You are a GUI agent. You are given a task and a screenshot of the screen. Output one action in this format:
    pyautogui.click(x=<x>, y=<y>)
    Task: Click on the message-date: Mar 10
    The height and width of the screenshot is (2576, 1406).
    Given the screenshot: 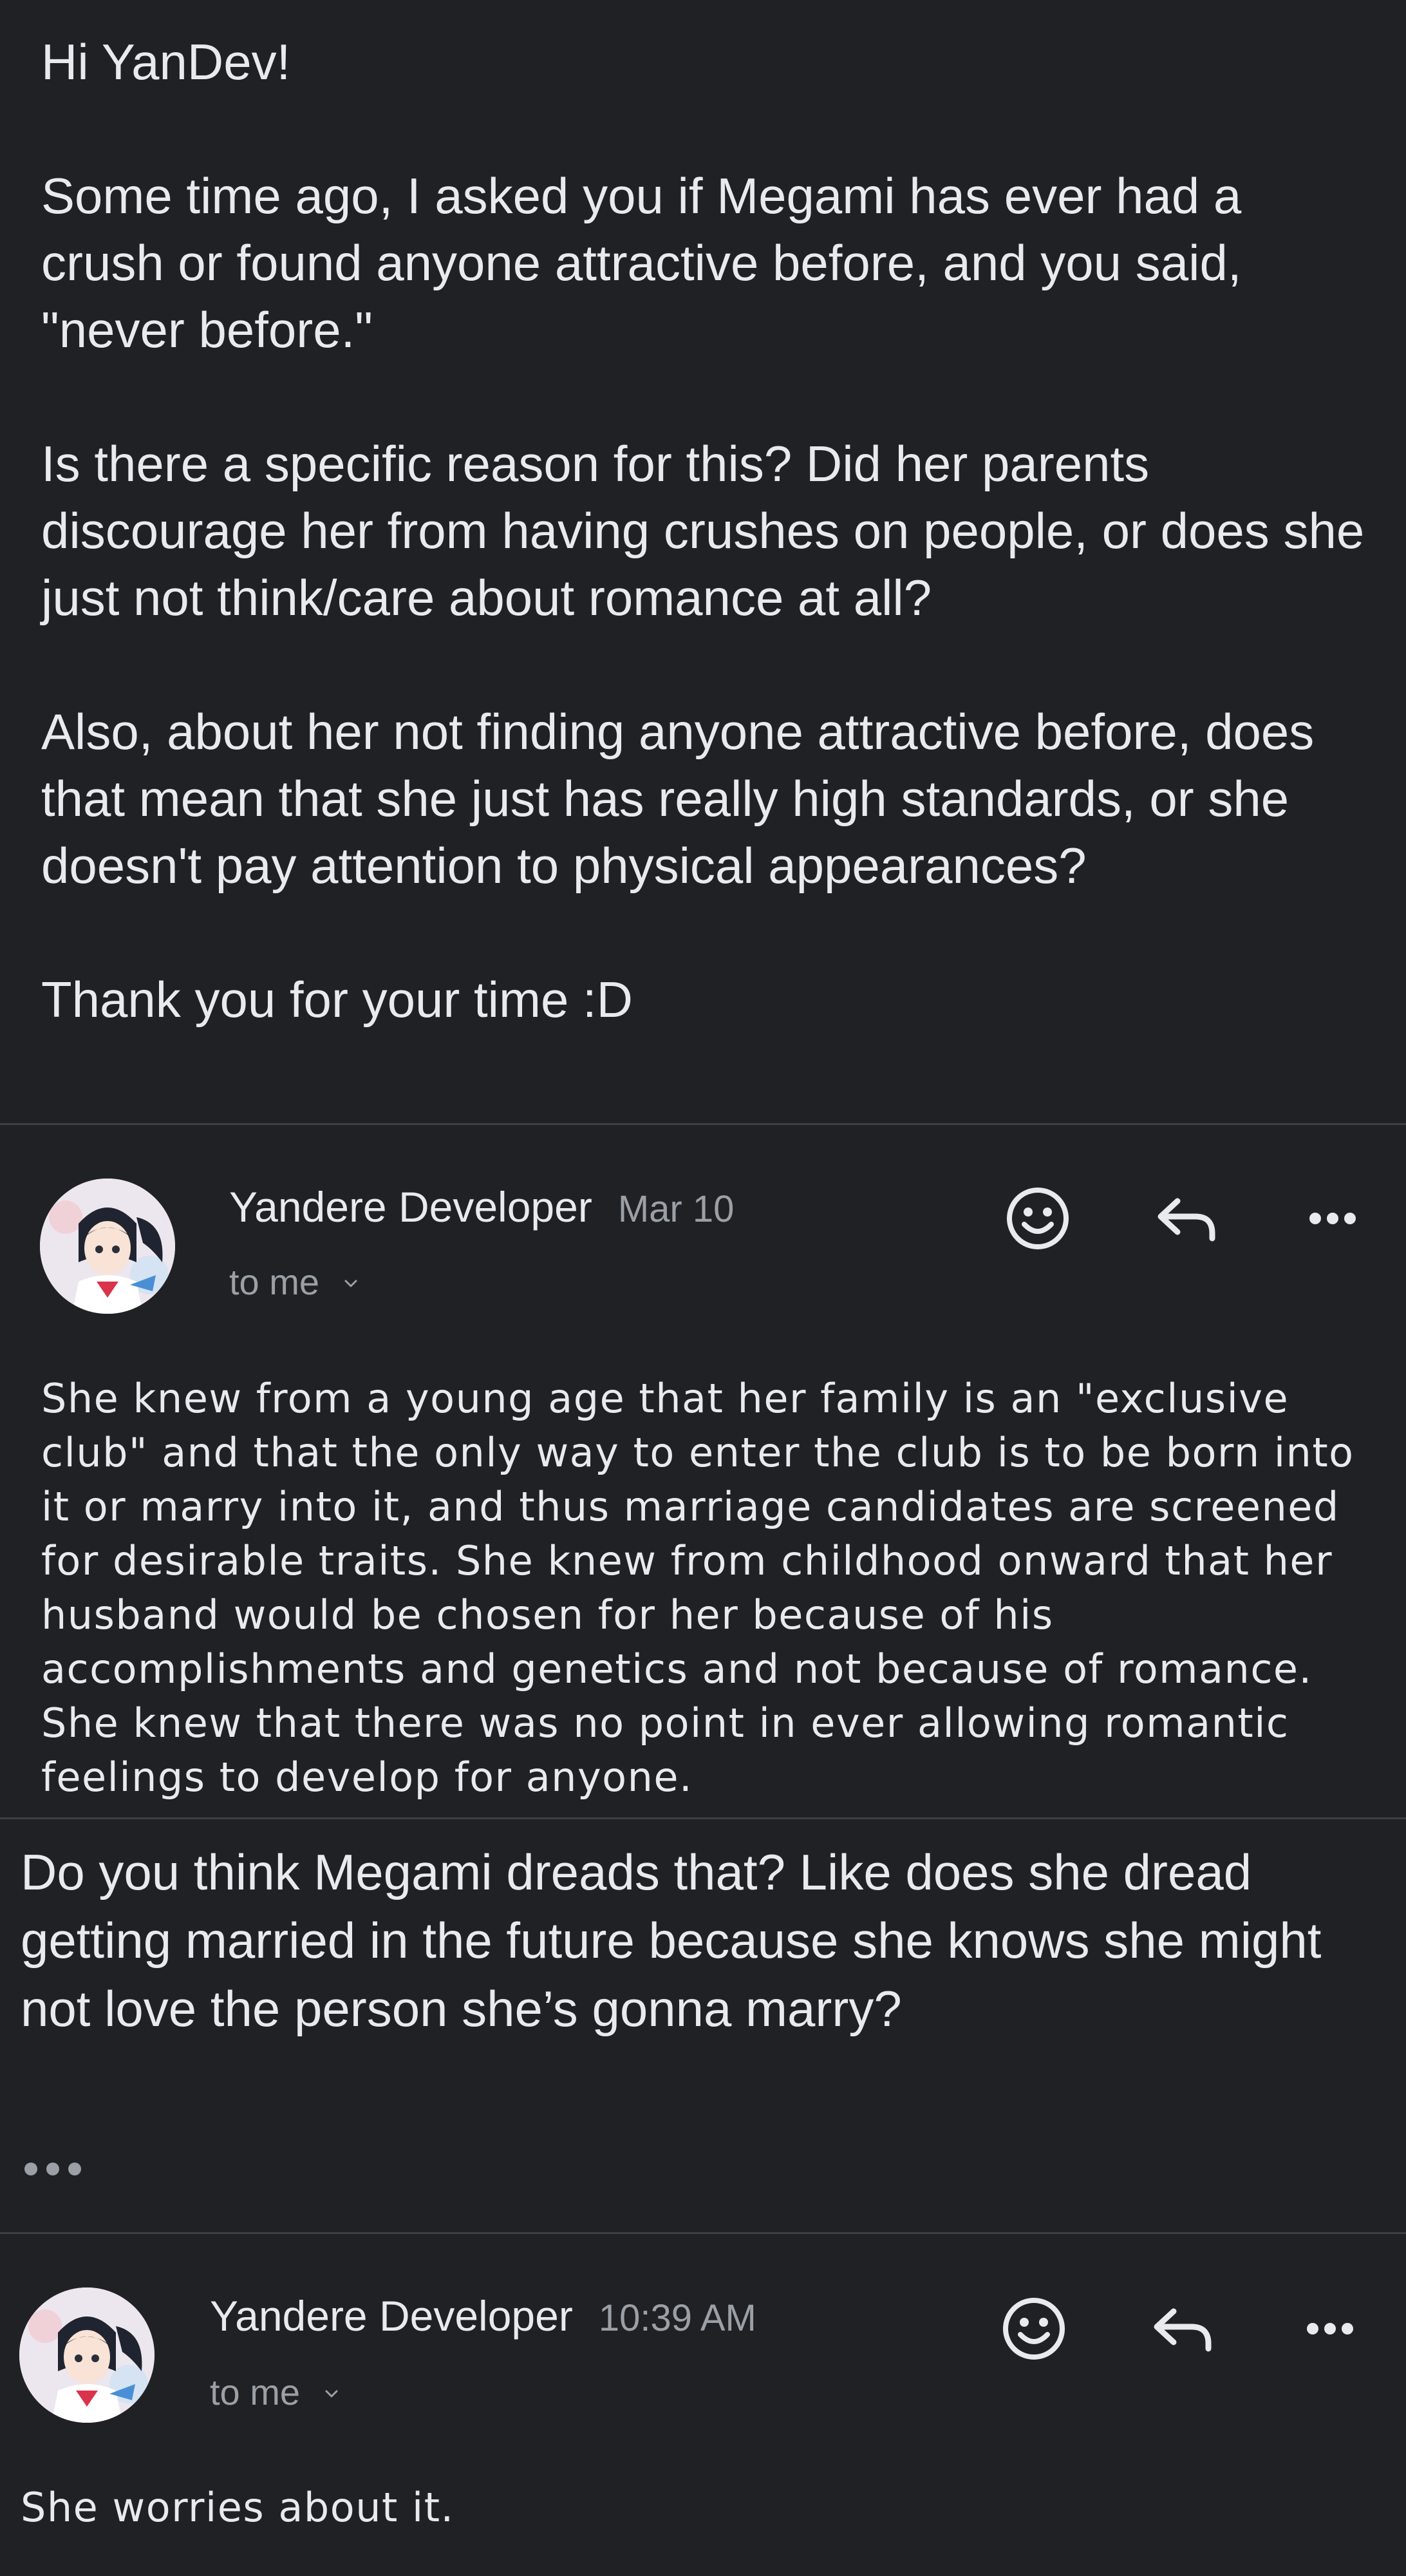 What is the action you would take?
    pyautogui.click(x=676, y=1209)
    